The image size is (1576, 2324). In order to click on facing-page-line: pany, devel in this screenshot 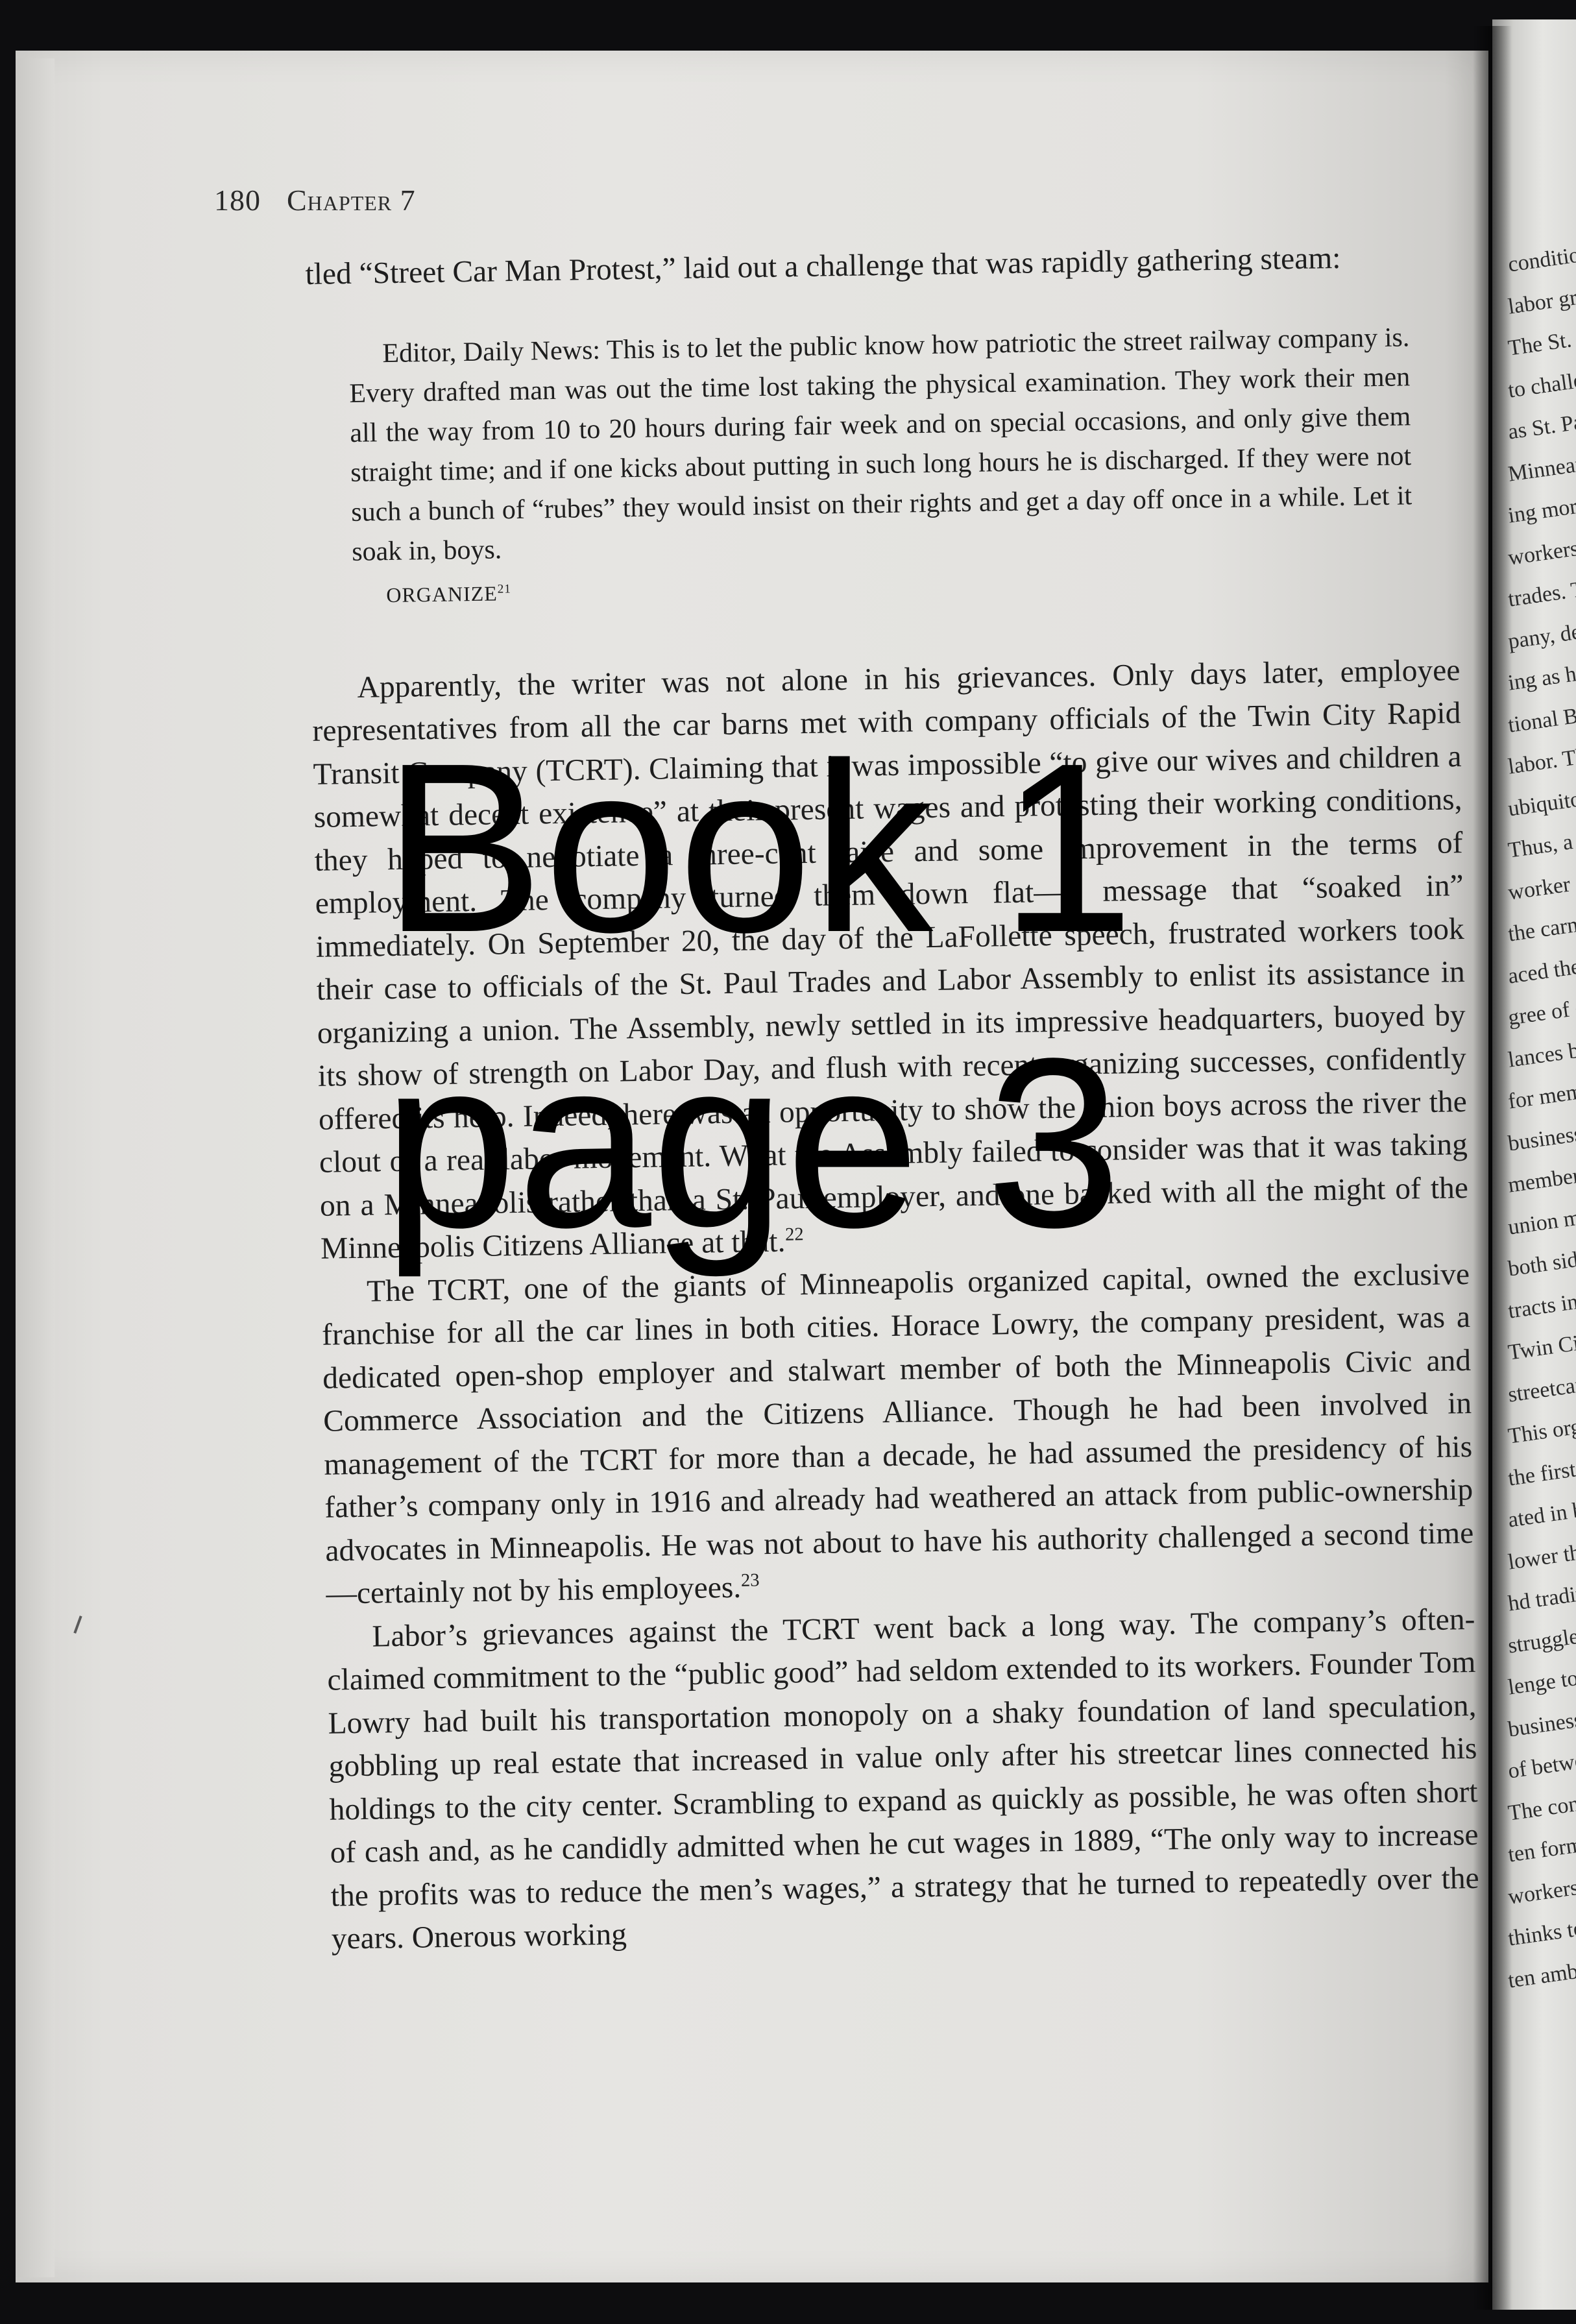, I will do `click(1541, 635)`.